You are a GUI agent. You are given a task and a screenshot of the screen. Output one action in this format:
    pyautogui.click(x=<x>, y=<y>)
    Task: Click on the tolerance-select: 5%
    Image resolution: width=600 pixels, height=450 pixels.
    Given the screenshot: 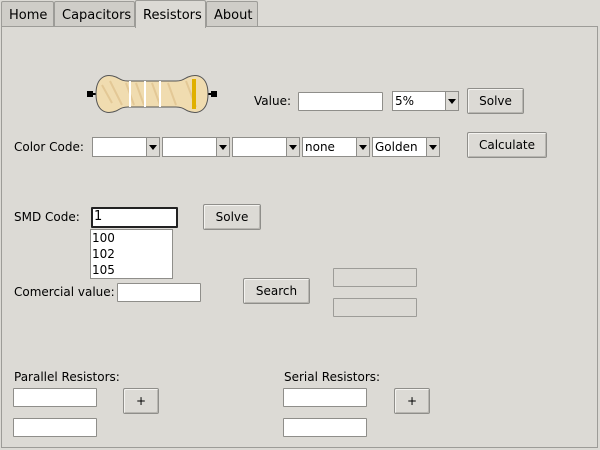 What is the action you would take?
    pyautogui.click(x=425, y=101)
    